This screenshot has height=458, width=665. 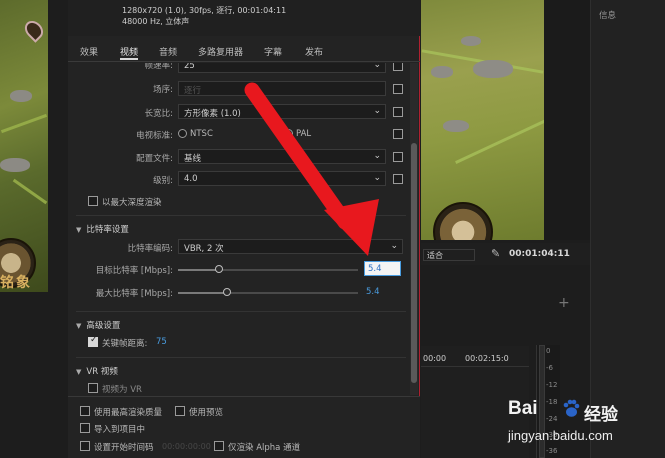 I want to click on settings-scrollbar, so click(x=414, y=229).